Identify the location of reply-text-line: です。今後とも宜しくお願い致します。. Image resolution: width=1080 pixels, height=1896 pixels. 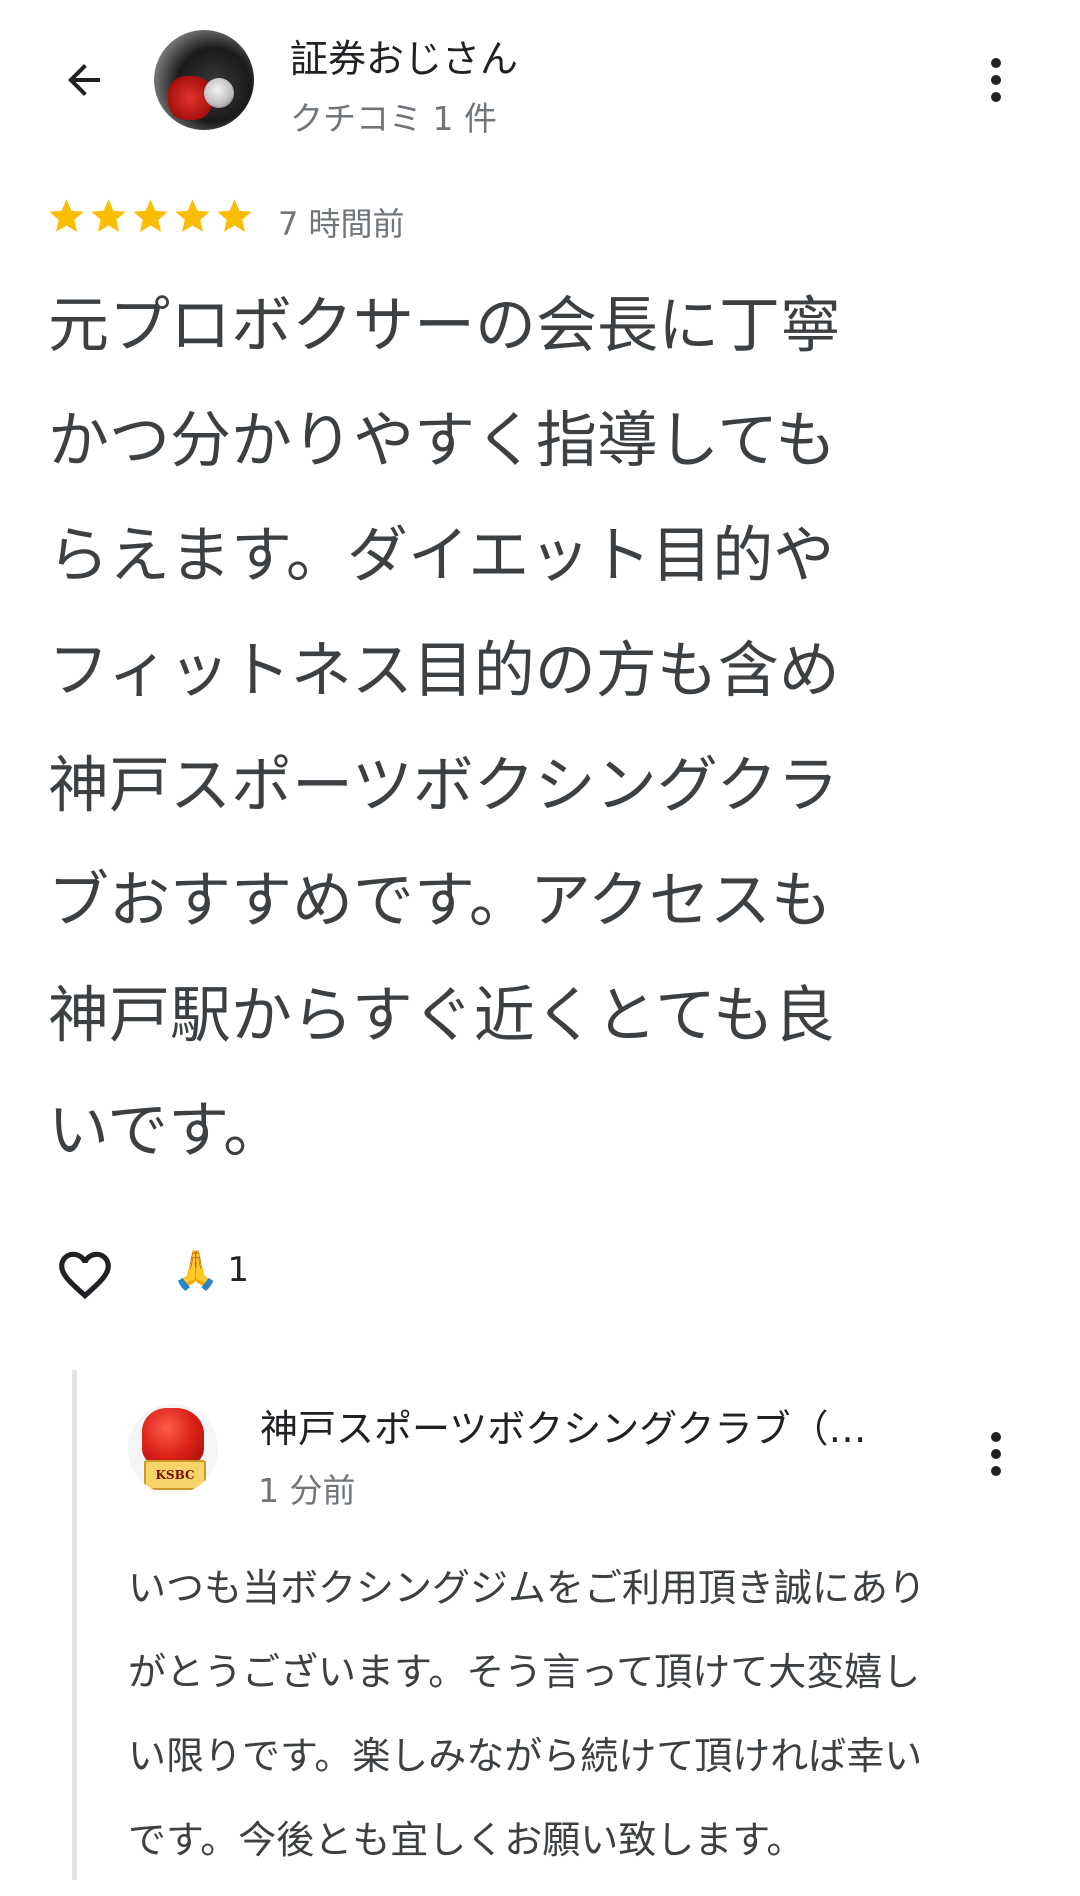
(466, 1840).